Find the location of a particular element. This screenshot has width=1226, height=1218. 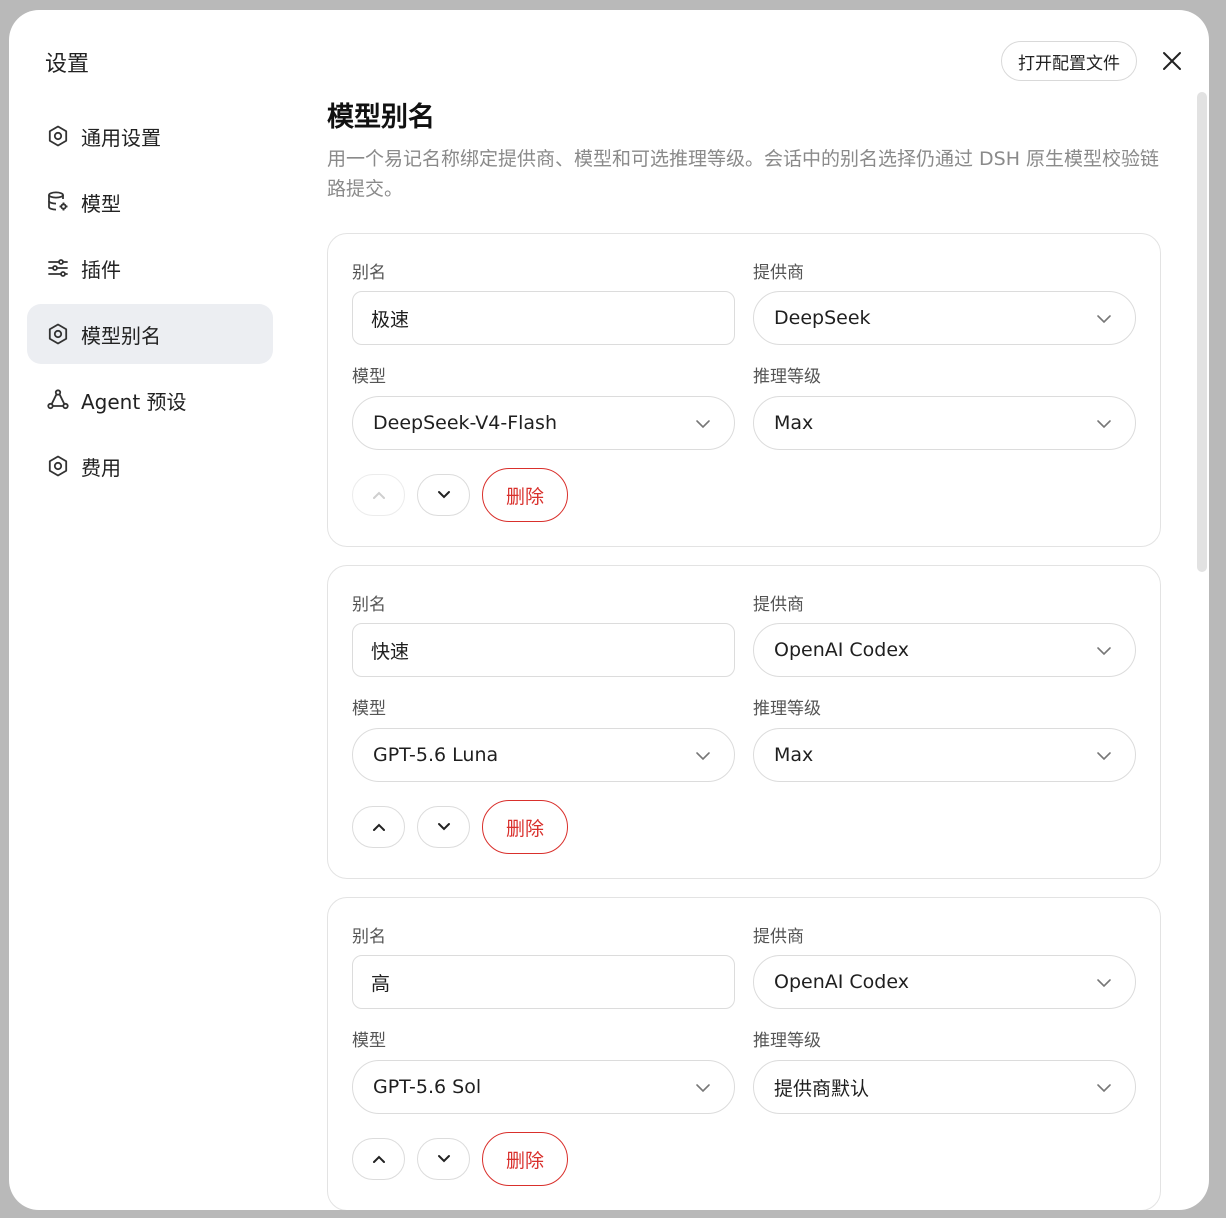

sidebar-item-label: 通用设置 is located at coordinates (121, 137).